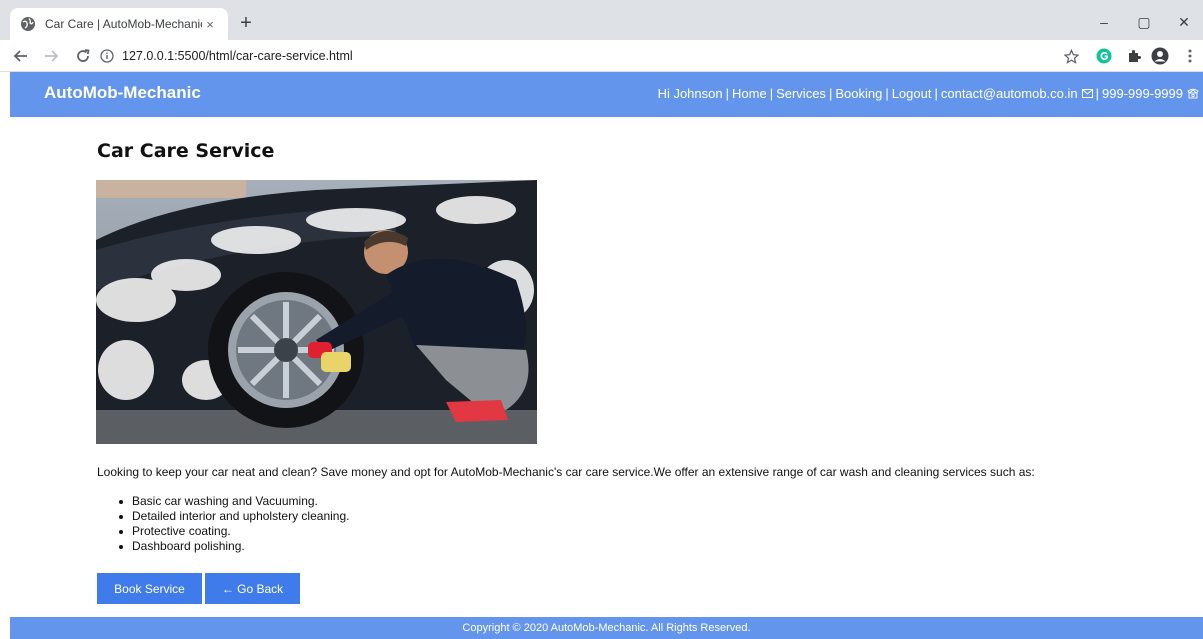  Describe the element at coordinates (1071, 56) in the screenshot. I see `star-icon` at that location.